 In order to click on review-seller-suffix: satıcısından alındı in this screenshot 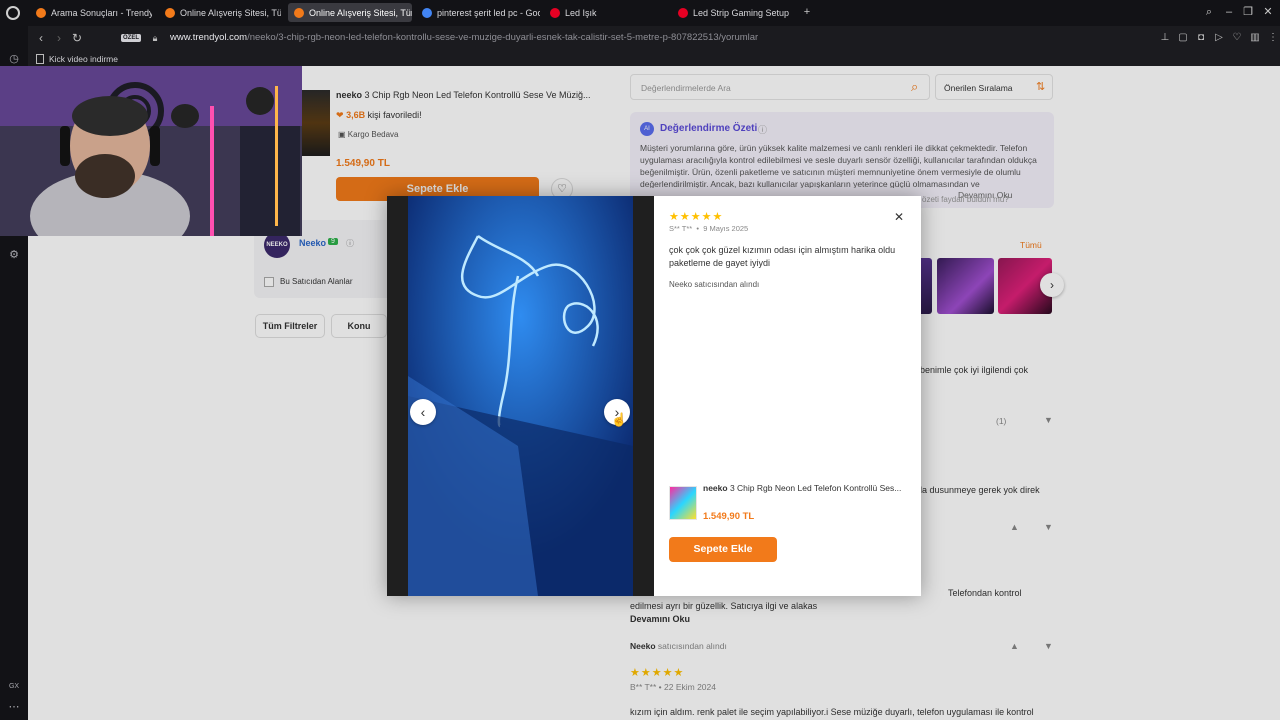, I will do `click(691, 646)`.